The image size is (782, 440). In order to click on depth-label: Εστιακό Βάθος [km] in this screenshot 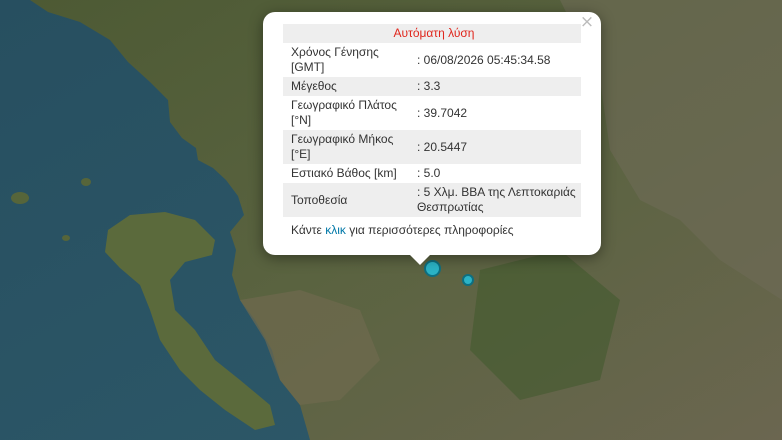, I will do `click(344, 173)`.